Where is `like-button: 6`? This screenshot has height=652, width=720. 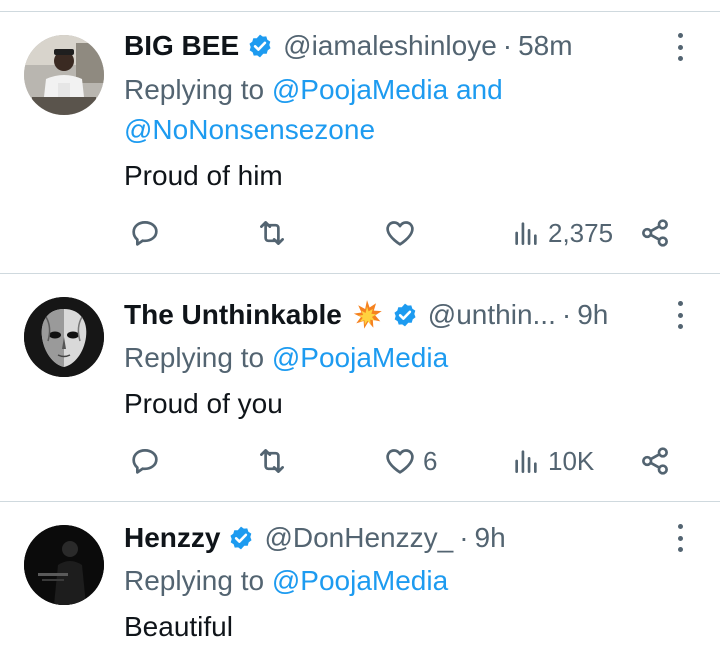 like-button: 6 is located at coordinates (410, 461).